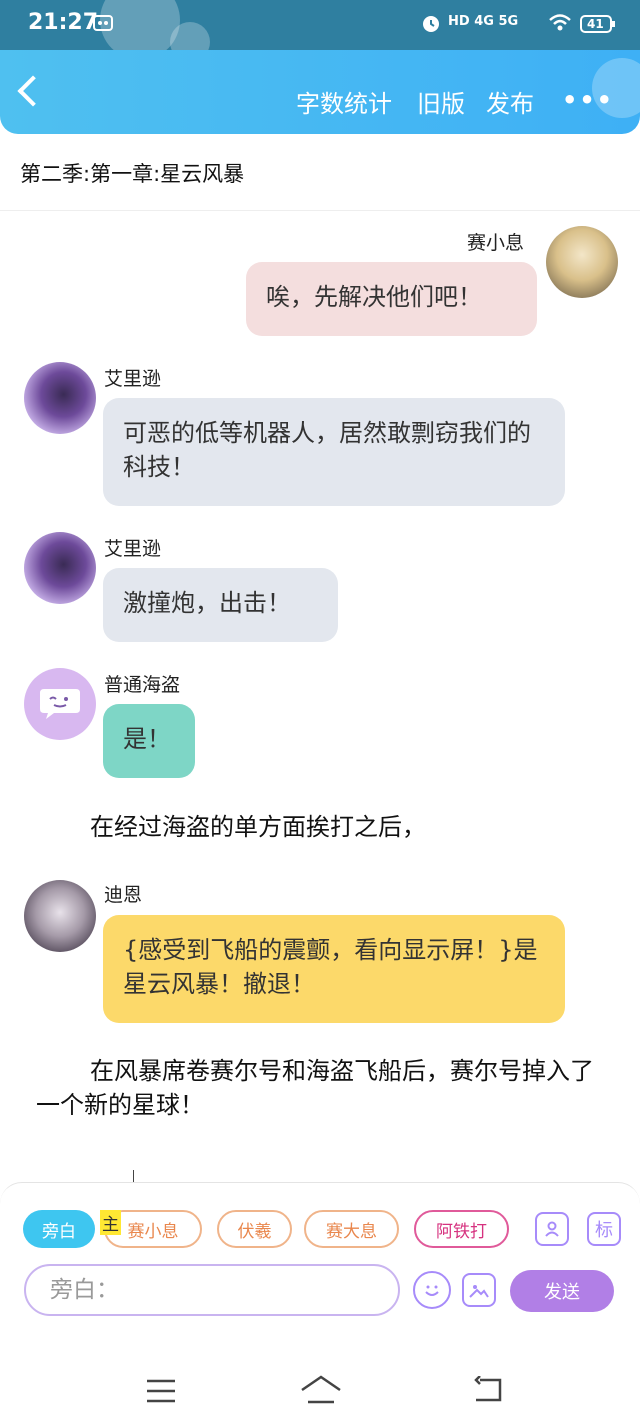 This screenshot has width=640, height=1427. Describe the element at coordinates (60, 916) in the screenshot. I see `avatar-dean` at that location.